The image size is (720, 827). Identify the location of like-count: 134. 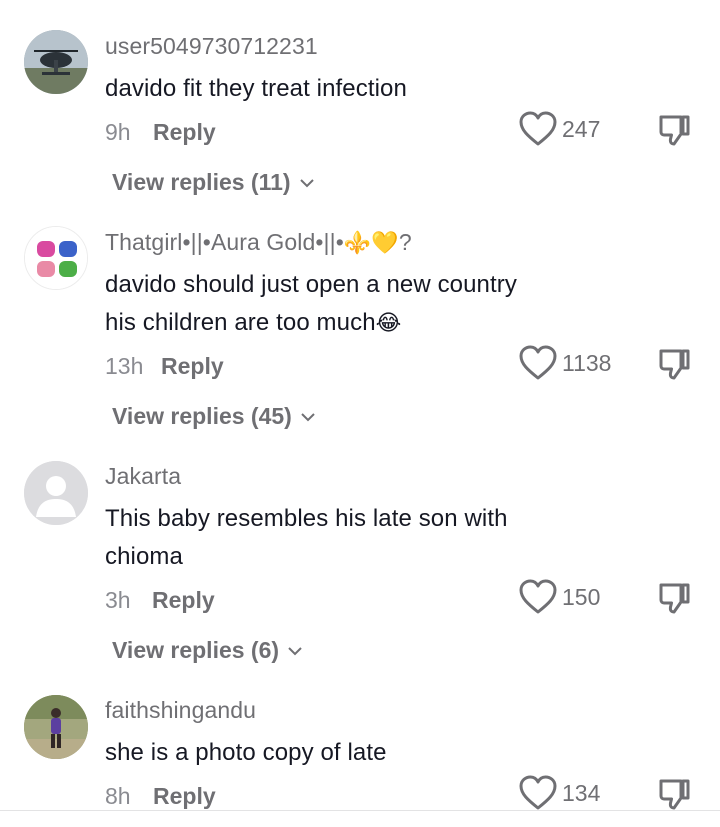
(581, 792).